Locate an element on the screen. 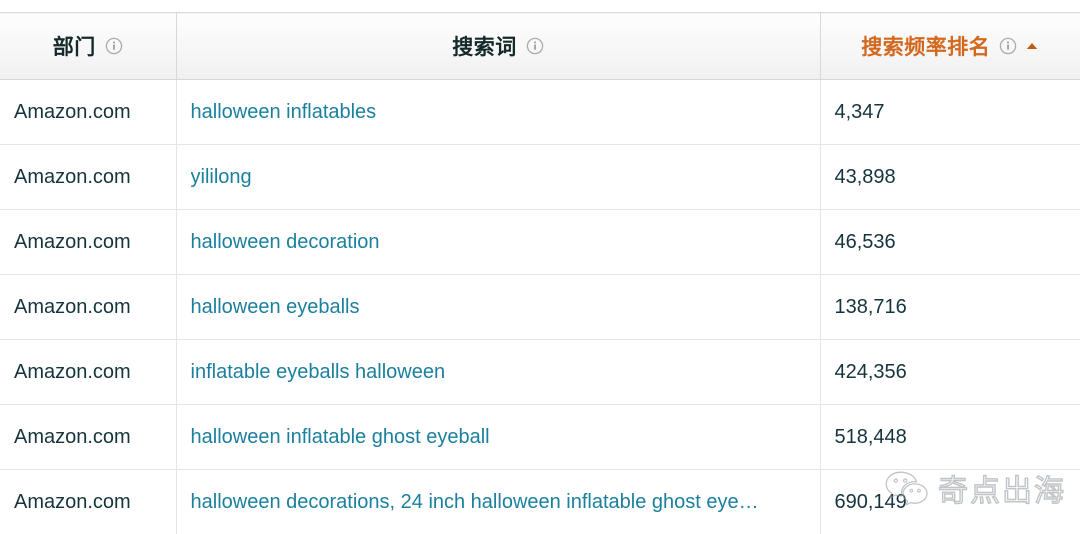 This screenshot has width=1080, height=534. cell-search-term: halloween decoration is located at coordinates (498, 242).